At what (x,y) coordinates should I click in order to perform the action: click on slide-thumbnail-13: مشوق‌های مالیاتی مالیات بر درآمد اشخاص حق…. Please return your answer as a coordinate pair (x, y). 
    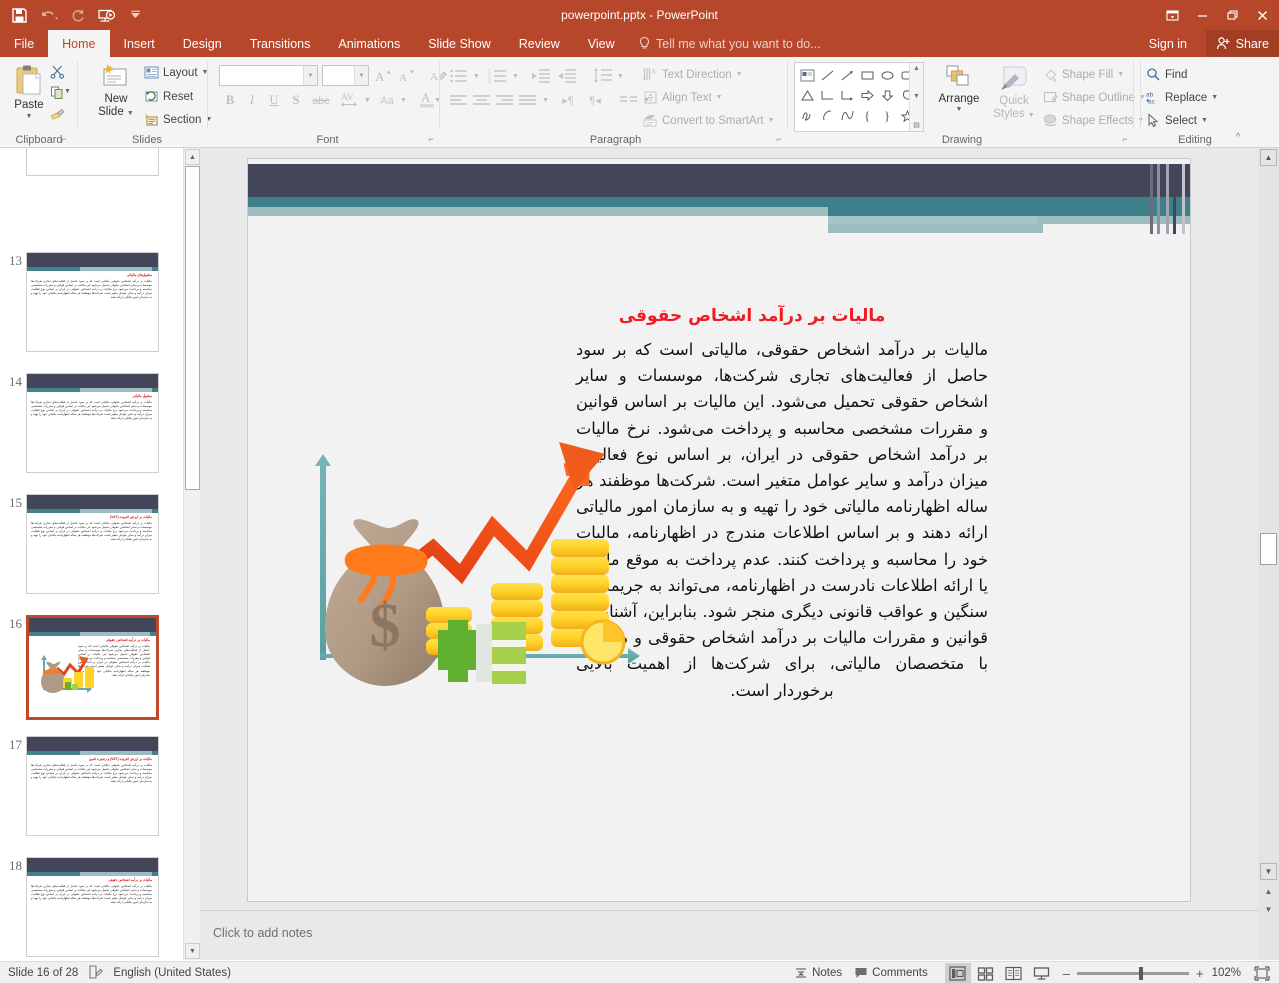
    Looking at the image, I should click on (92, 302).